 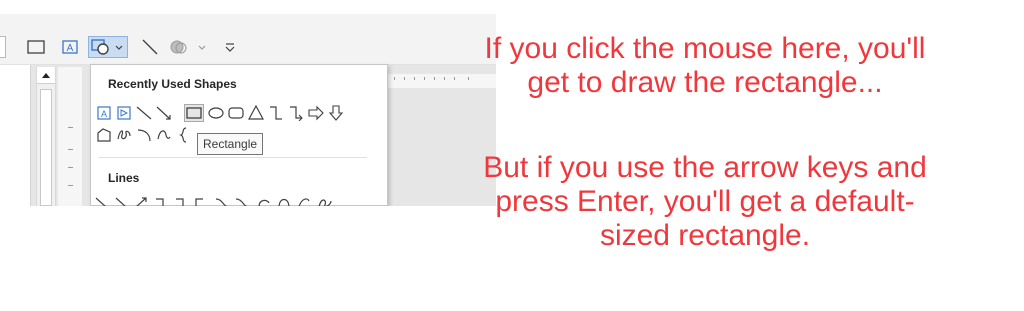 I want to click on shape-rectangle, so click(x=194, y=113).